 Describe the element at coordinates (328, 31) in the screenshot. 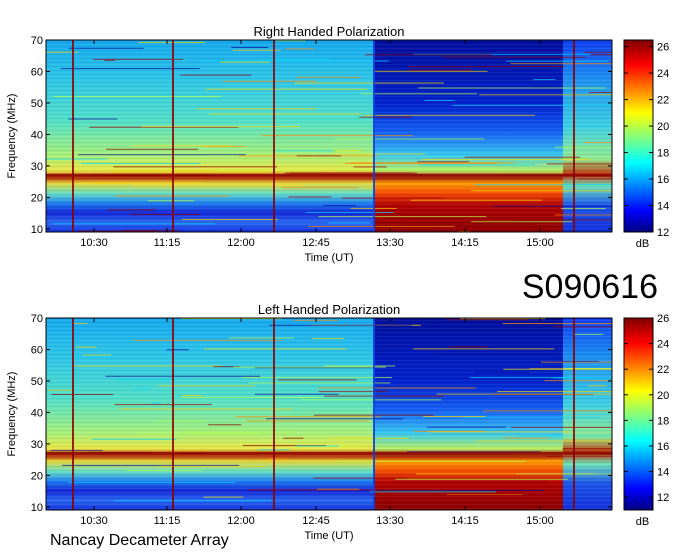

I see `panel-title: Right Handed Polarization` at that location.